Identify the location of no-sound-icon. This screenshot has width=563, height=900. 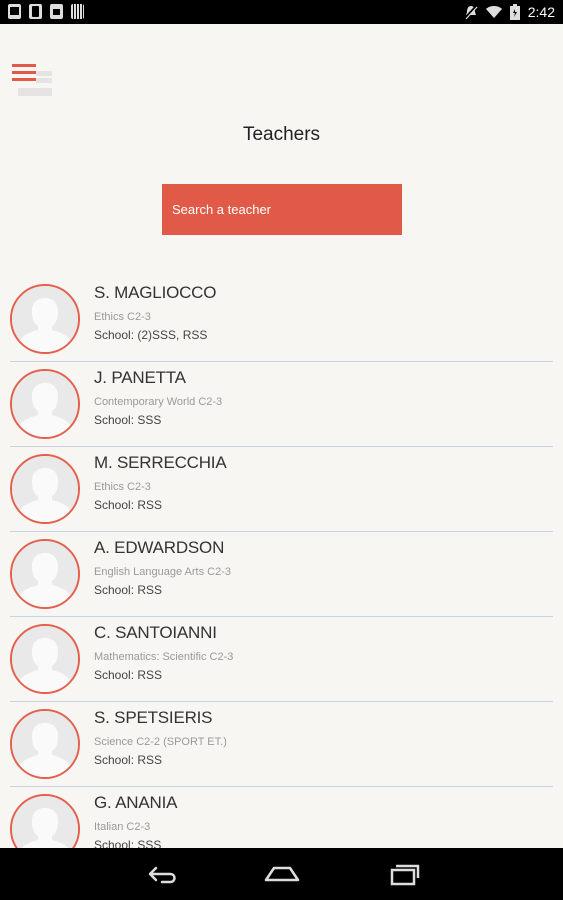
(471, 12).